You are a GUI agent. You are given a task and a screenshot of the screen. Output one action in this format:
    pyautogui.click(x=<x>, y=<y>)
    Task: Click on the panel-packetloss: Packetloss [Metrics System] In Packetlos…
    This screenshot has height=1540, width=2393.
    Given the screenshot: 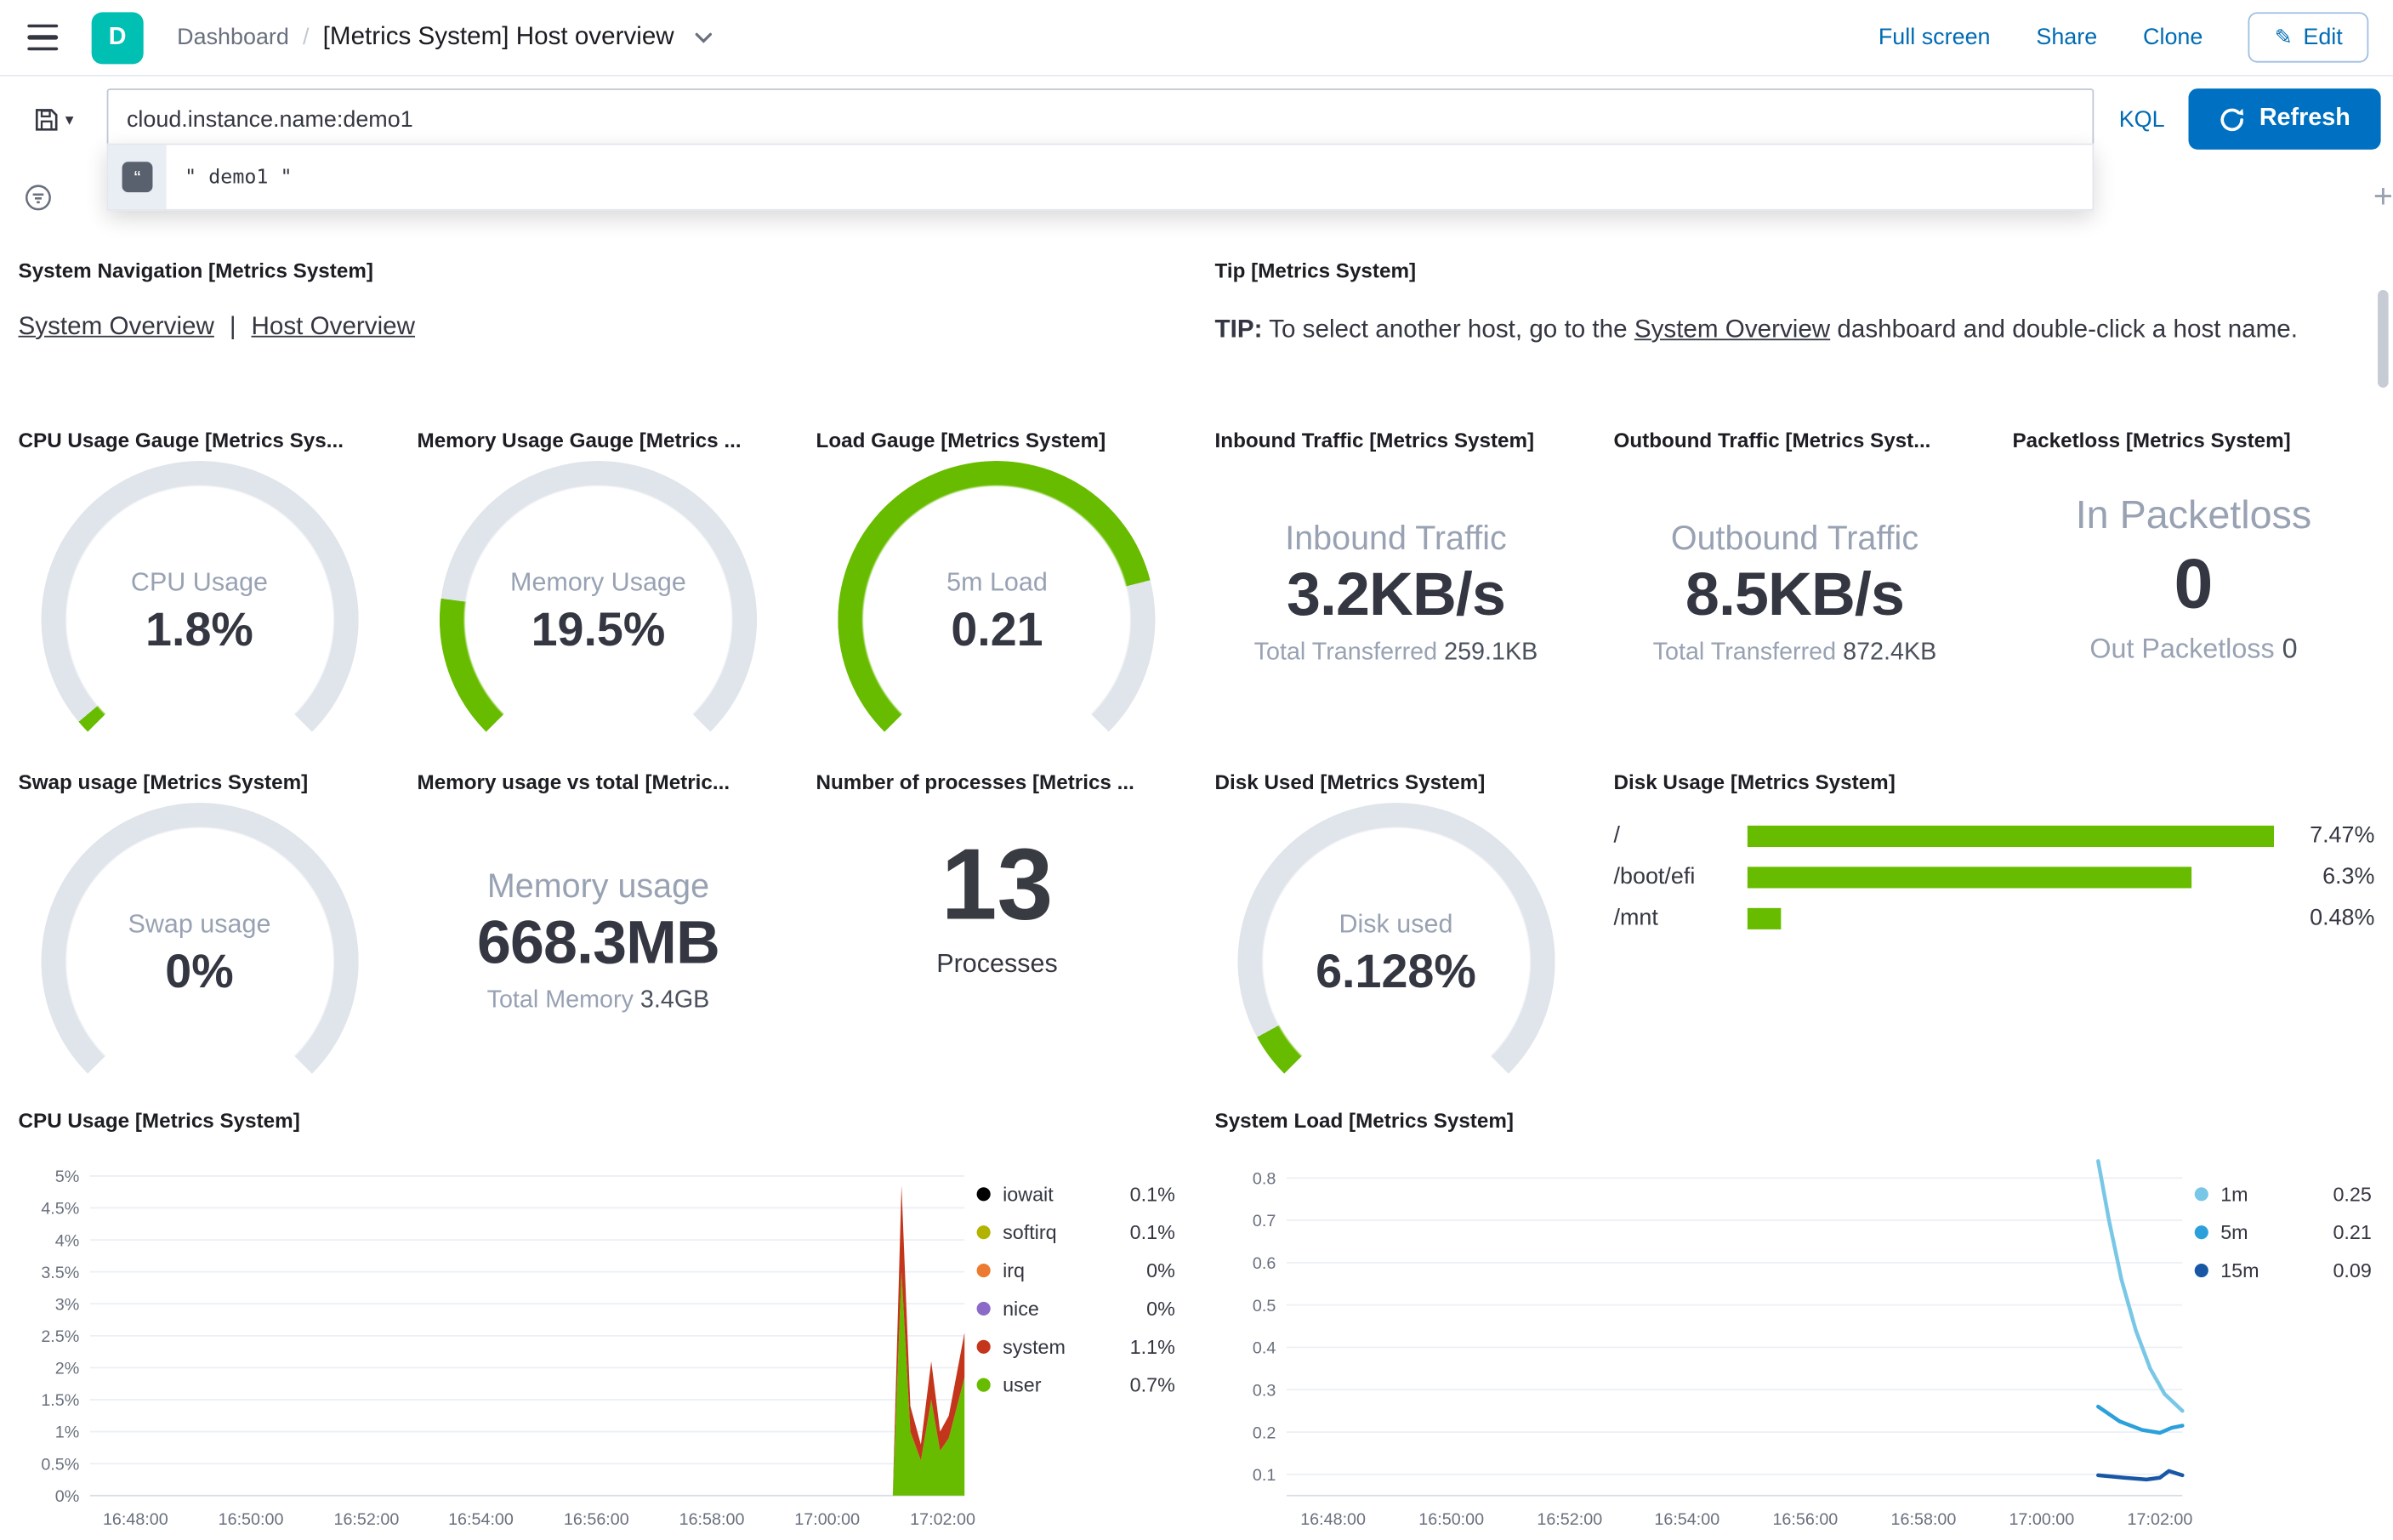 What is the action you would take?
    pyautogui.click(x=2193, y=584)
    